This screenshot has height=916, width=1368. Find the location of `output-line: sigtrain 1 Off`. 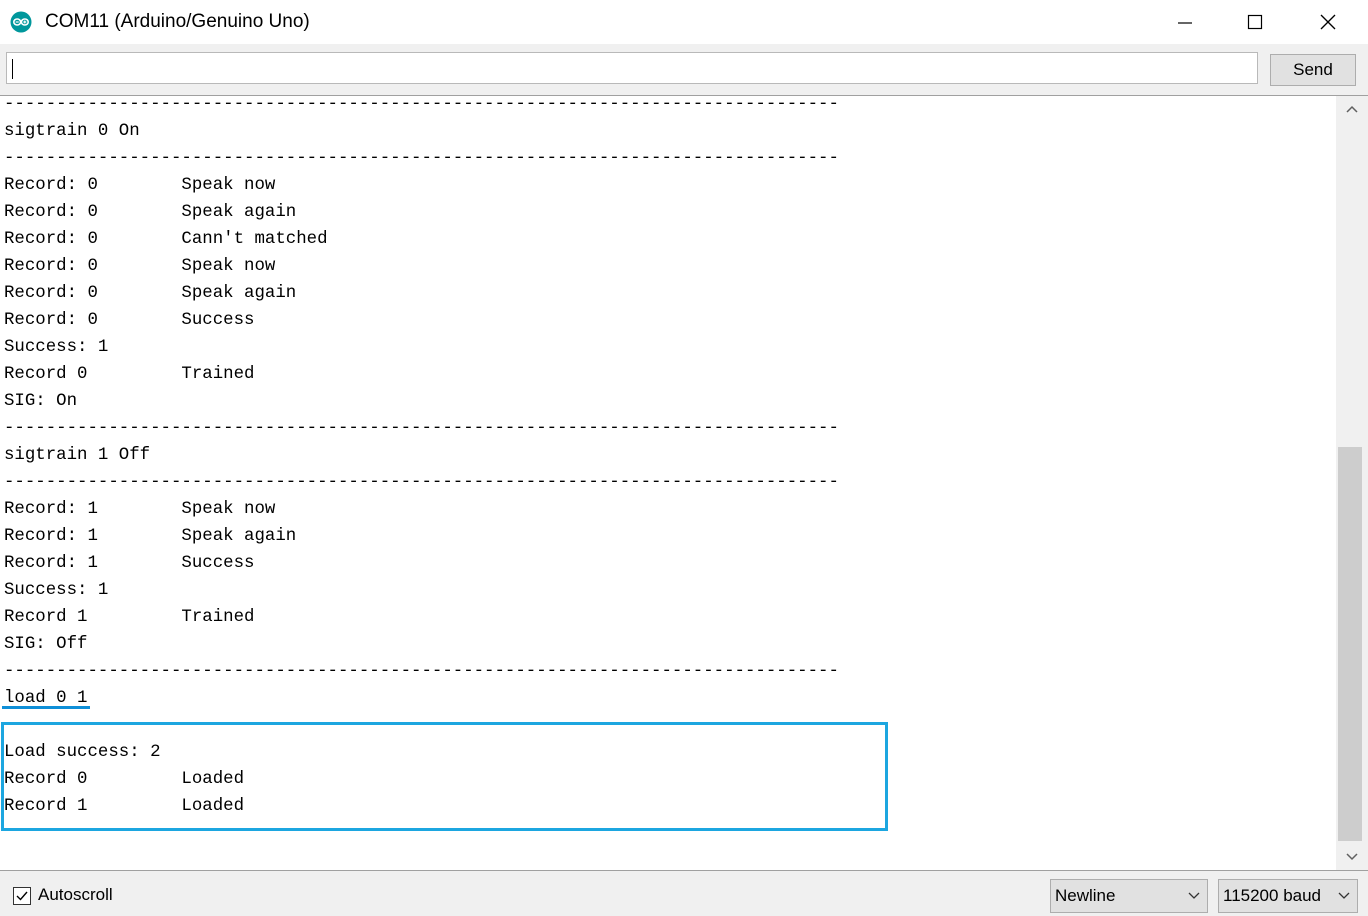

output-line: sigtrain 1 Off is located at coordinates (77, 455).